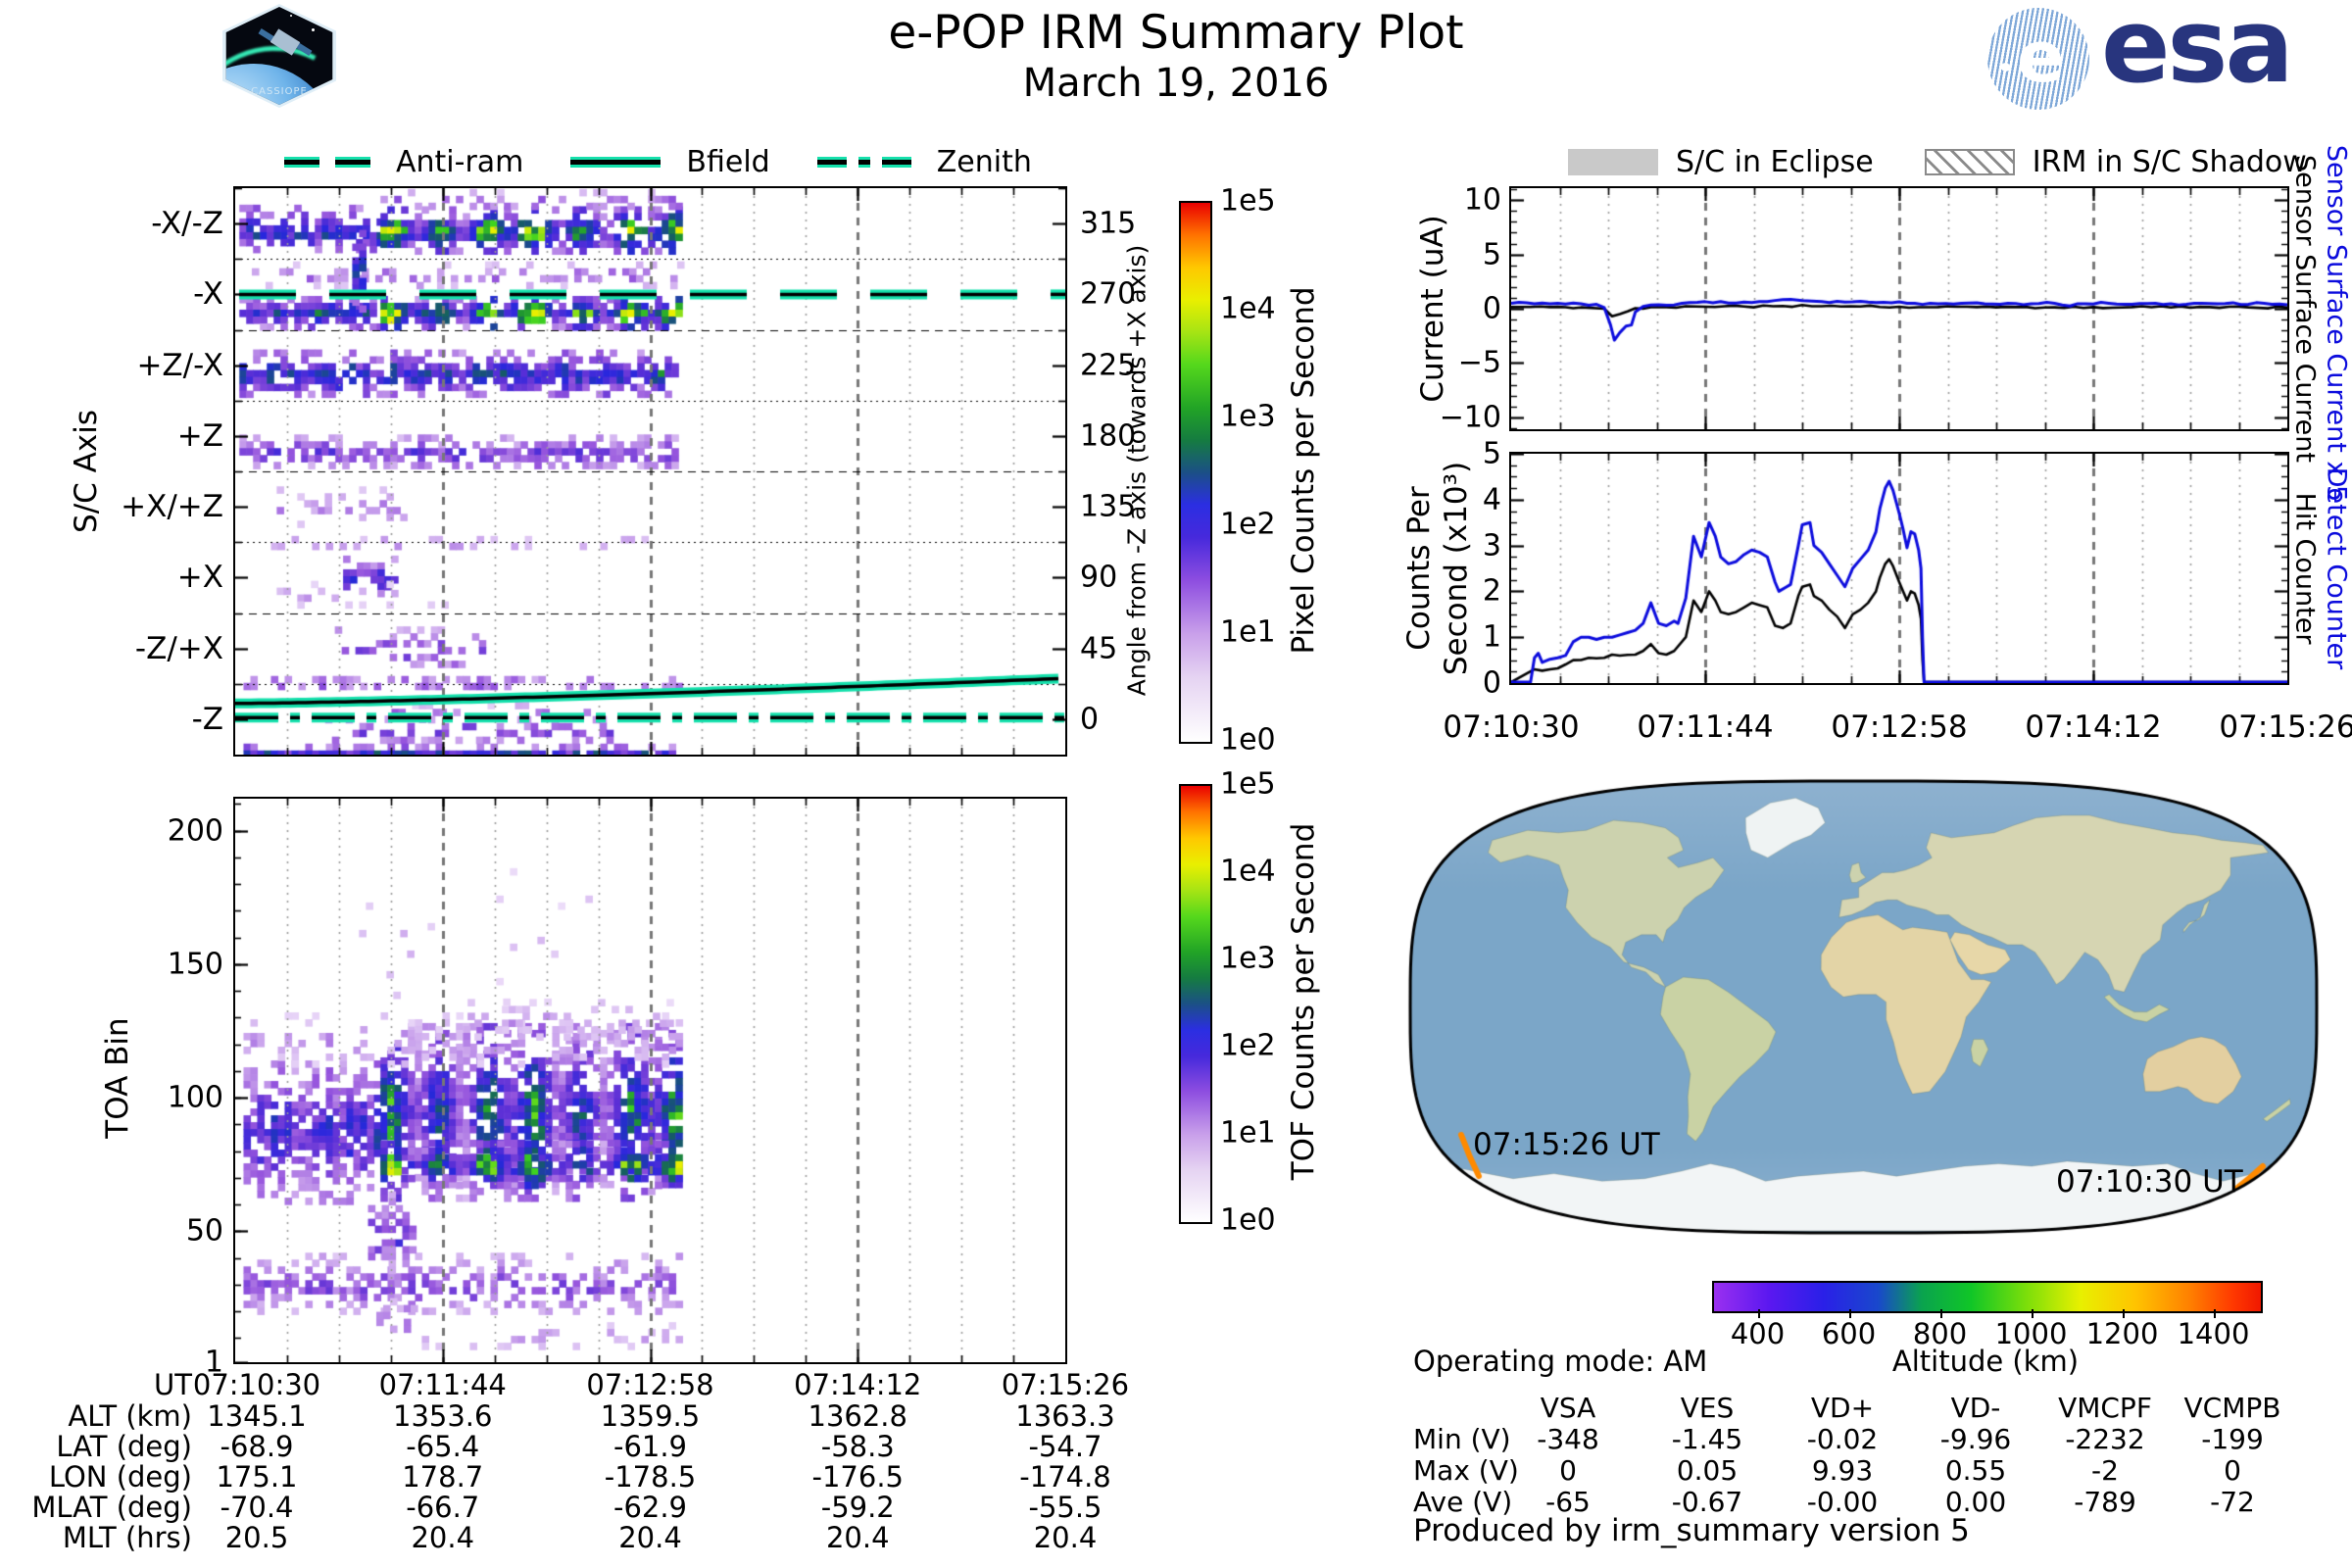 The width and height of the screenshot is (2352, 1568). I want to click on counts-right-label-black: Hit Counter, so click(2305, 568).